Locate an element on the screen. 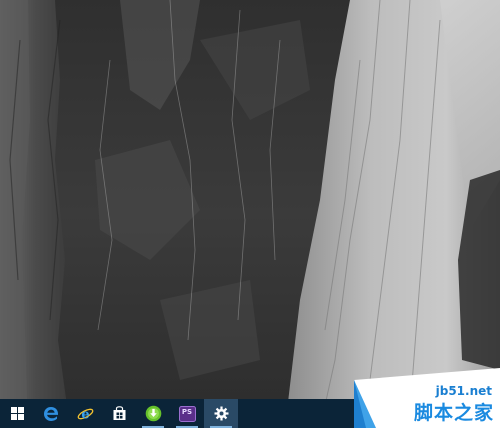 This screenshot has width=500, height=428. store-button is located at coordinates (119, 413).